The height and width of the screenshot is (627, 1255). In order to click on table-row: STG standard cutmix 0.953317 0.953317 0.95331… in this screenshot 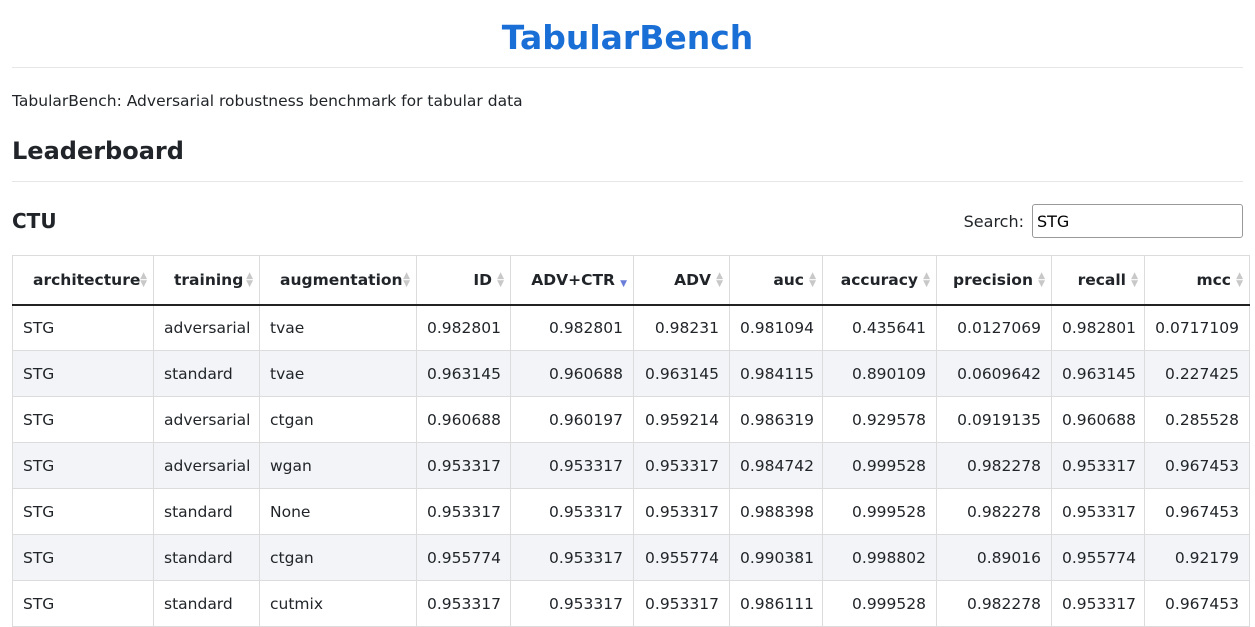, I will do `click(631, 603)`.